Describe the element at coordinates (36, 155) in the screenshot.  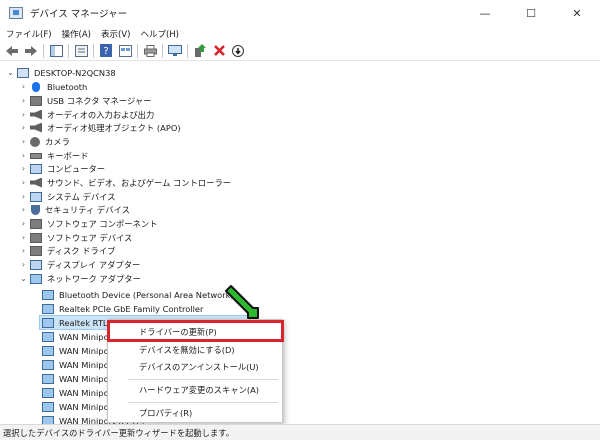
I see `keyboard-icon` at that location.